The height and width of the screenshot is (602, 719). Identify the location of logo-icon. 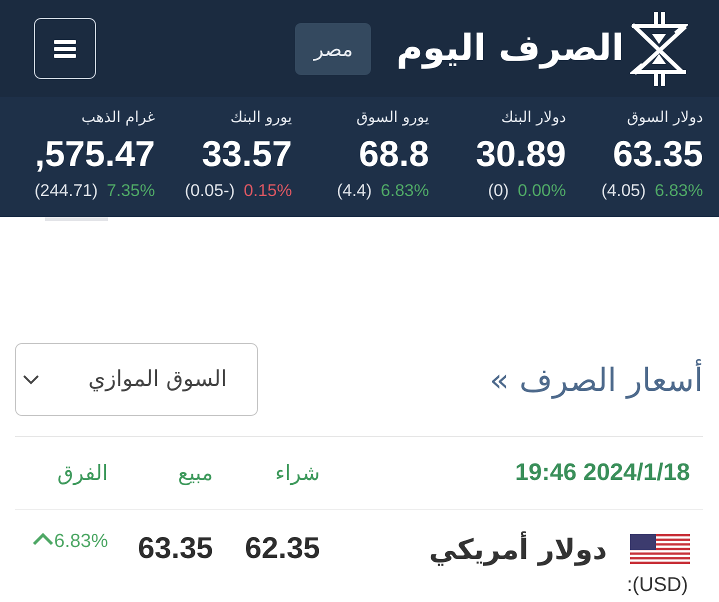
(659, 49).